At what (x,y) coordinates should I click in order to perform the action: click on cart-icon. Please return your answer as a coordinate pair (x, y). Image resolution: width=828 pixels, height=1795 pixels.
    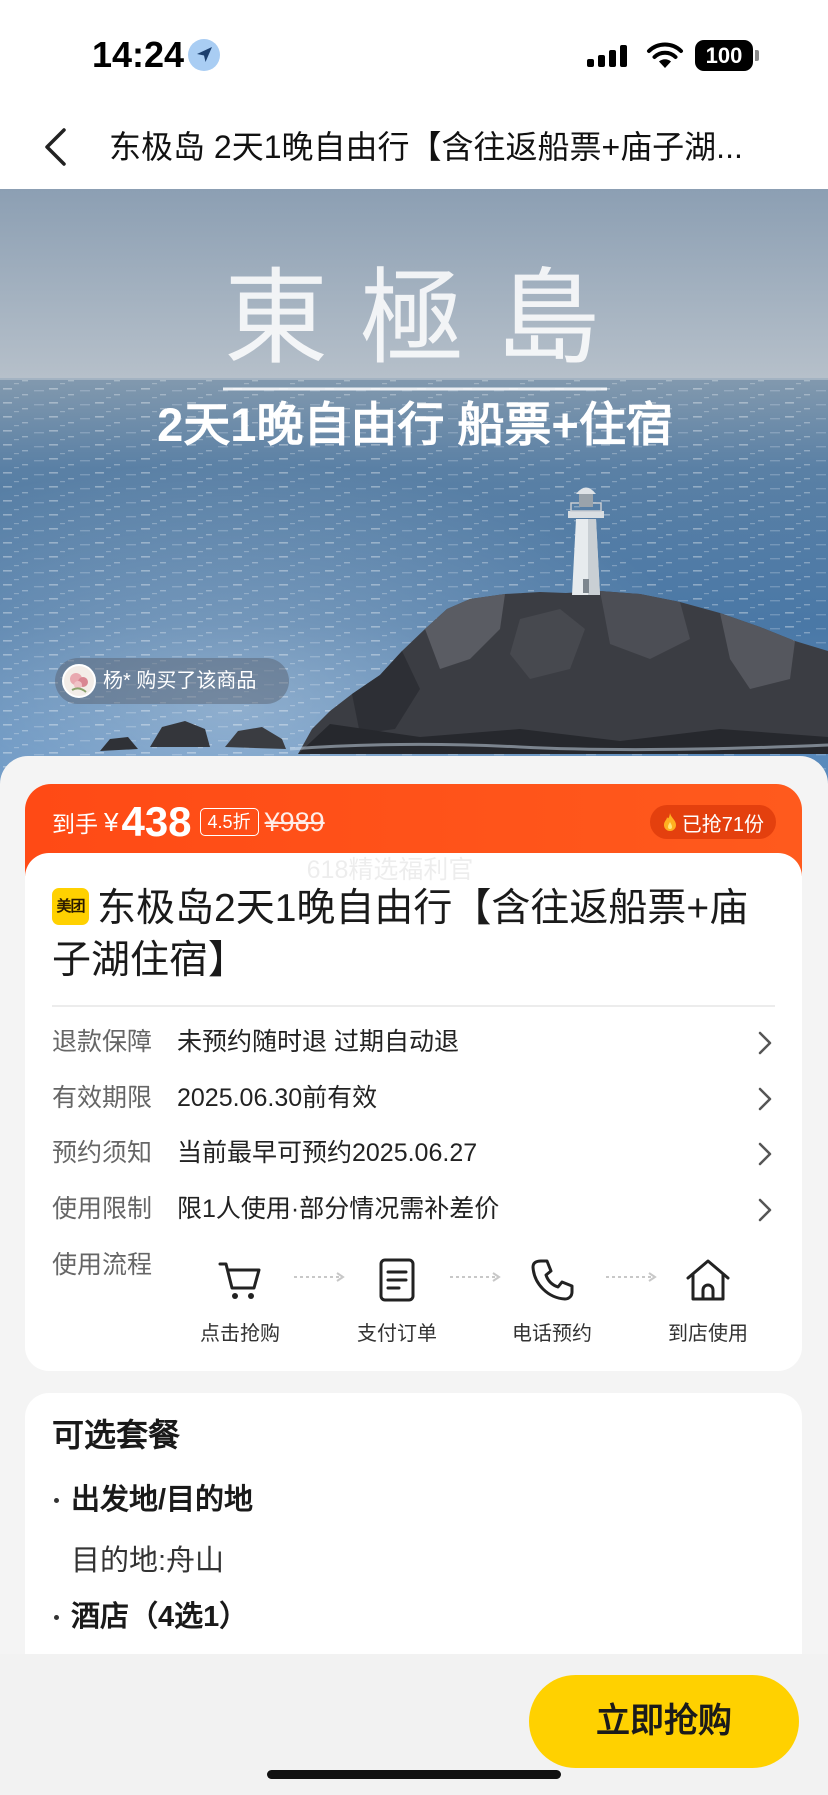
    Looking at the image, I should click on (239, 1280).